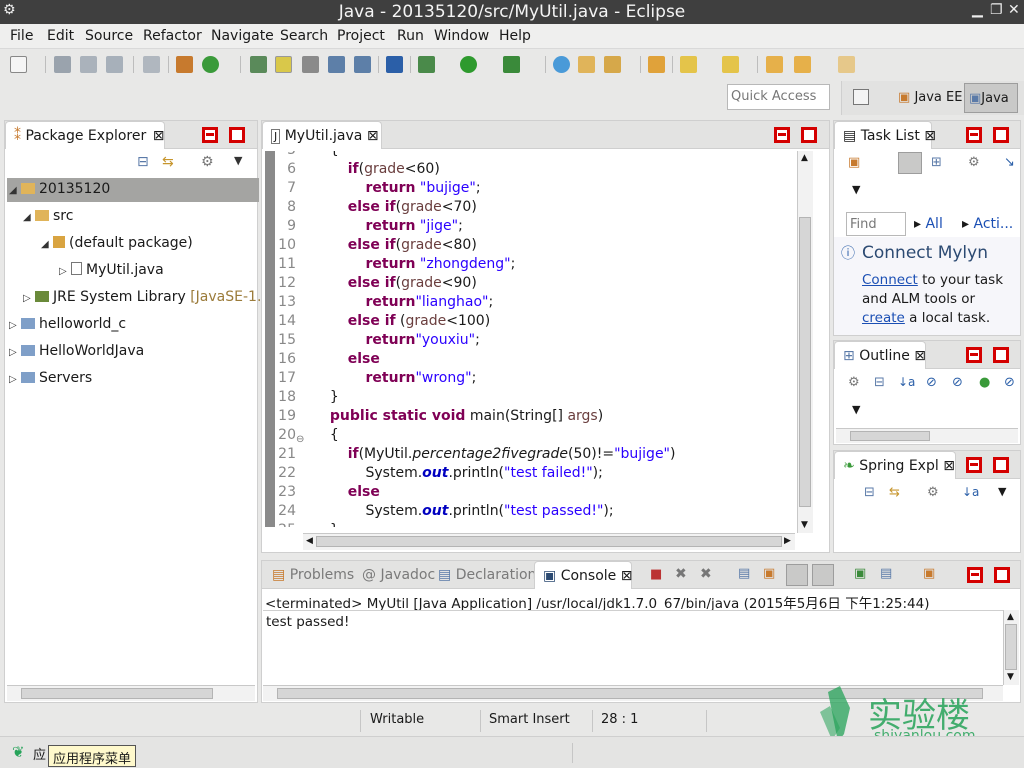 Image resolution: width=1024 pixels, height=768 pixels. I want to click on run-icon, so click(468, 64).